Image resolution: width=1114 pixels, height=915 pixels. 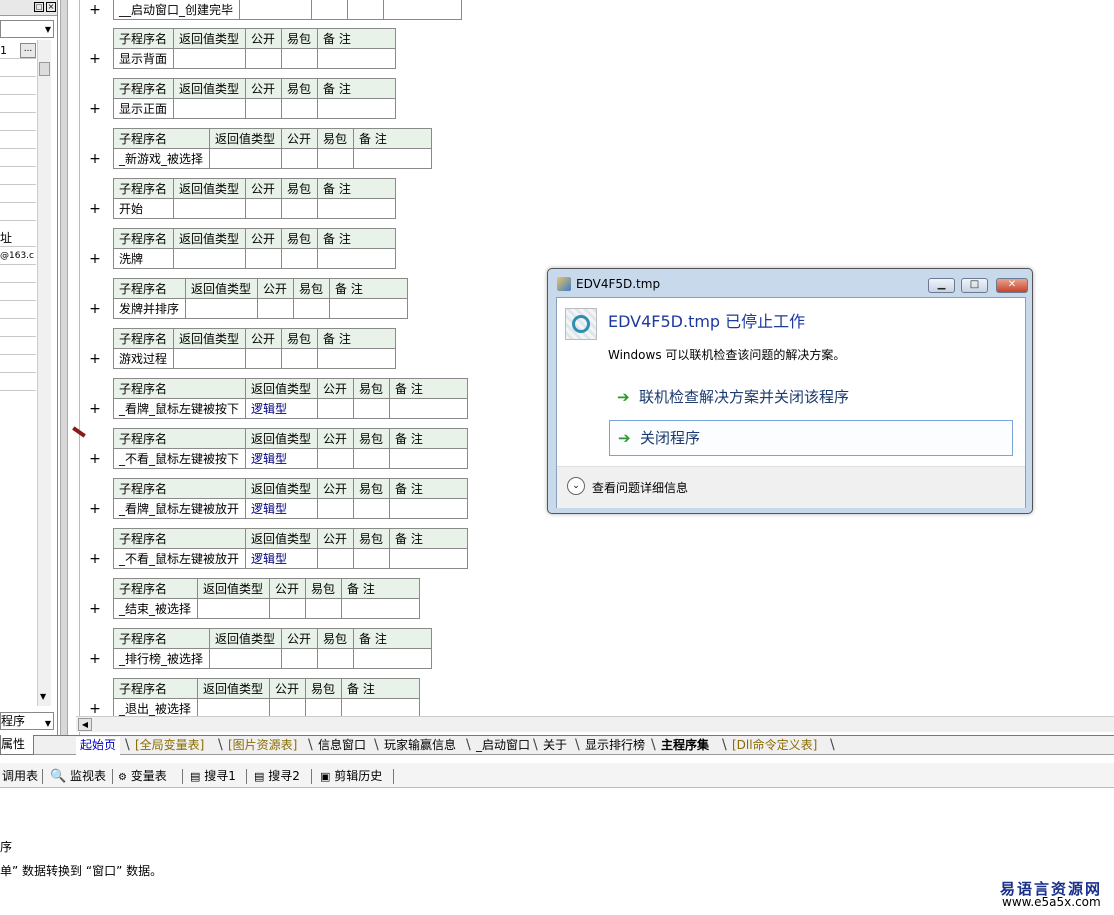 What do you see at coordinates (98, 746) in the screenshot?
I see `module-tab: 起始页` at bounding box center [98, 746].